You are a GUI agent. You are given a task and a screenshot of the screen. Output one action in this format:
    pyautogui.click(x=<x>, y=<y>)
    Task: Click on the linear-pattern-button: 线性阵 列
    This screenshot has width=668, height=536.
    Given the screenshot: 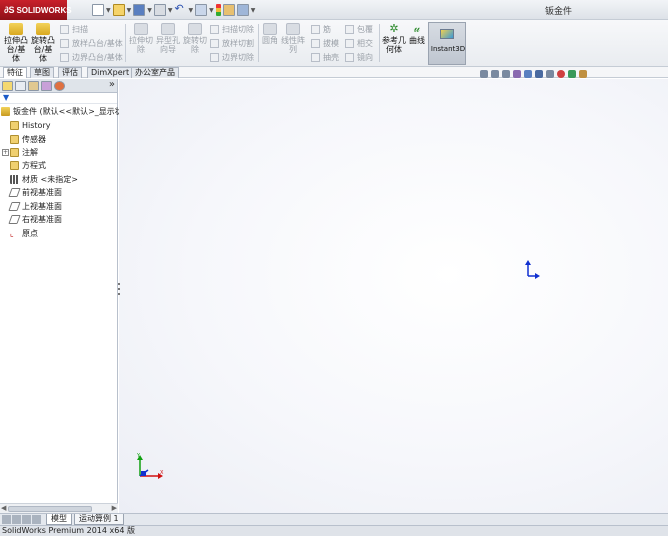 What is the action you would take?
    pyautogui.click(x=293, y=38)
    